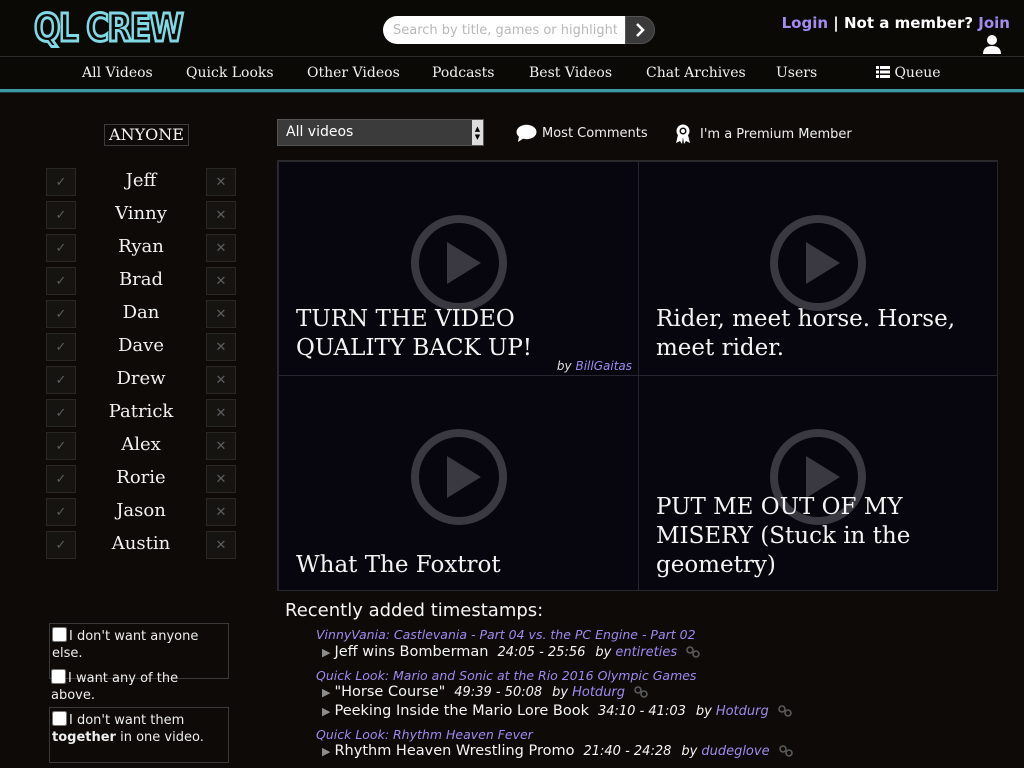 The height and width of the screenshot is (768, 1024). I want to click on option-no-one-else-checkbox, so click(59, 634).